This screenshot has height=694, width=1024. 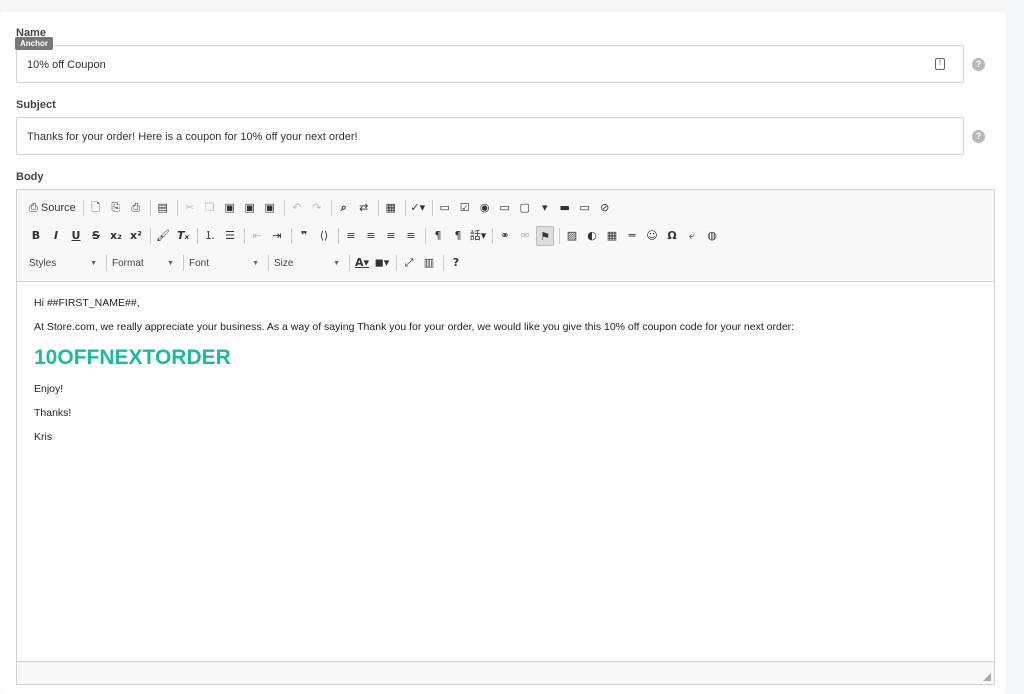 I want to click on align-left-icon: ≡, so click(x=351, y=236).